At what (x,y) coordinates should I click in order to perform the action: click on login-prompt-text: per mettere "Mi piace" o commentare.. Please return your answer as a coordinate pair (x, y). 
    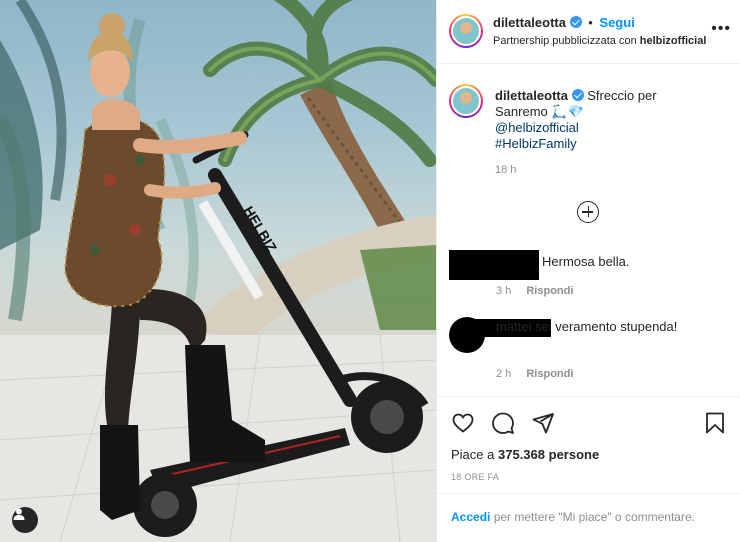
    Looking at the image, I should click on (594, 517).